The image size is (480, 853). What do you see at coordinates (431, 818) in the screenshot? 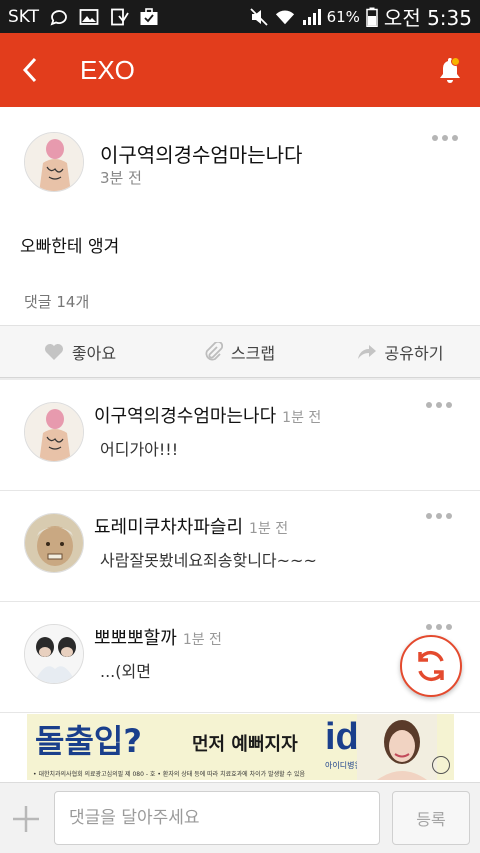
I see `submit-button: 등록` at bounding box center [431, 818].